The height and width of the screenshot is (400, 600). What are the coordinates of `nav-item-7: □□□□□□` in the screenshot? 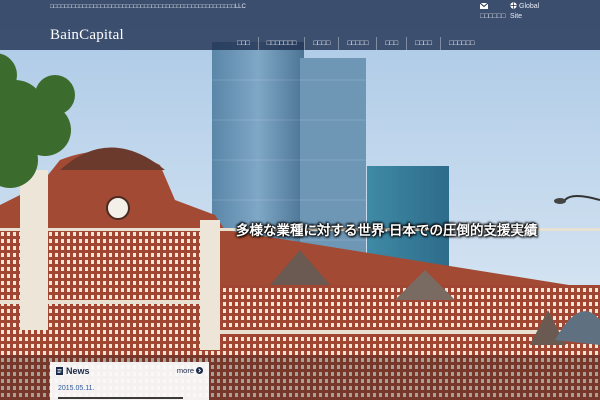 It's located at (460, 43).